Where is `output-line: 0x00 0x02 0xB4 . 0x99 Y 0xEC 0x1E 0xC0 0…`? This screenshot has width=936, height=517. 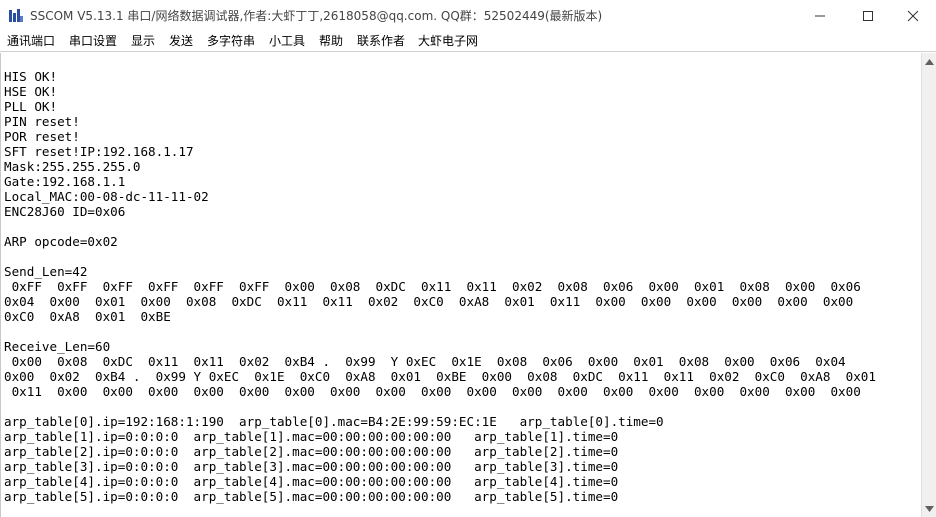
output-line: 0x00 0x02 0xB4 . 0x99 Y 0xEC 0x1E 0xC0 0… is located at coordinates (440, 376).